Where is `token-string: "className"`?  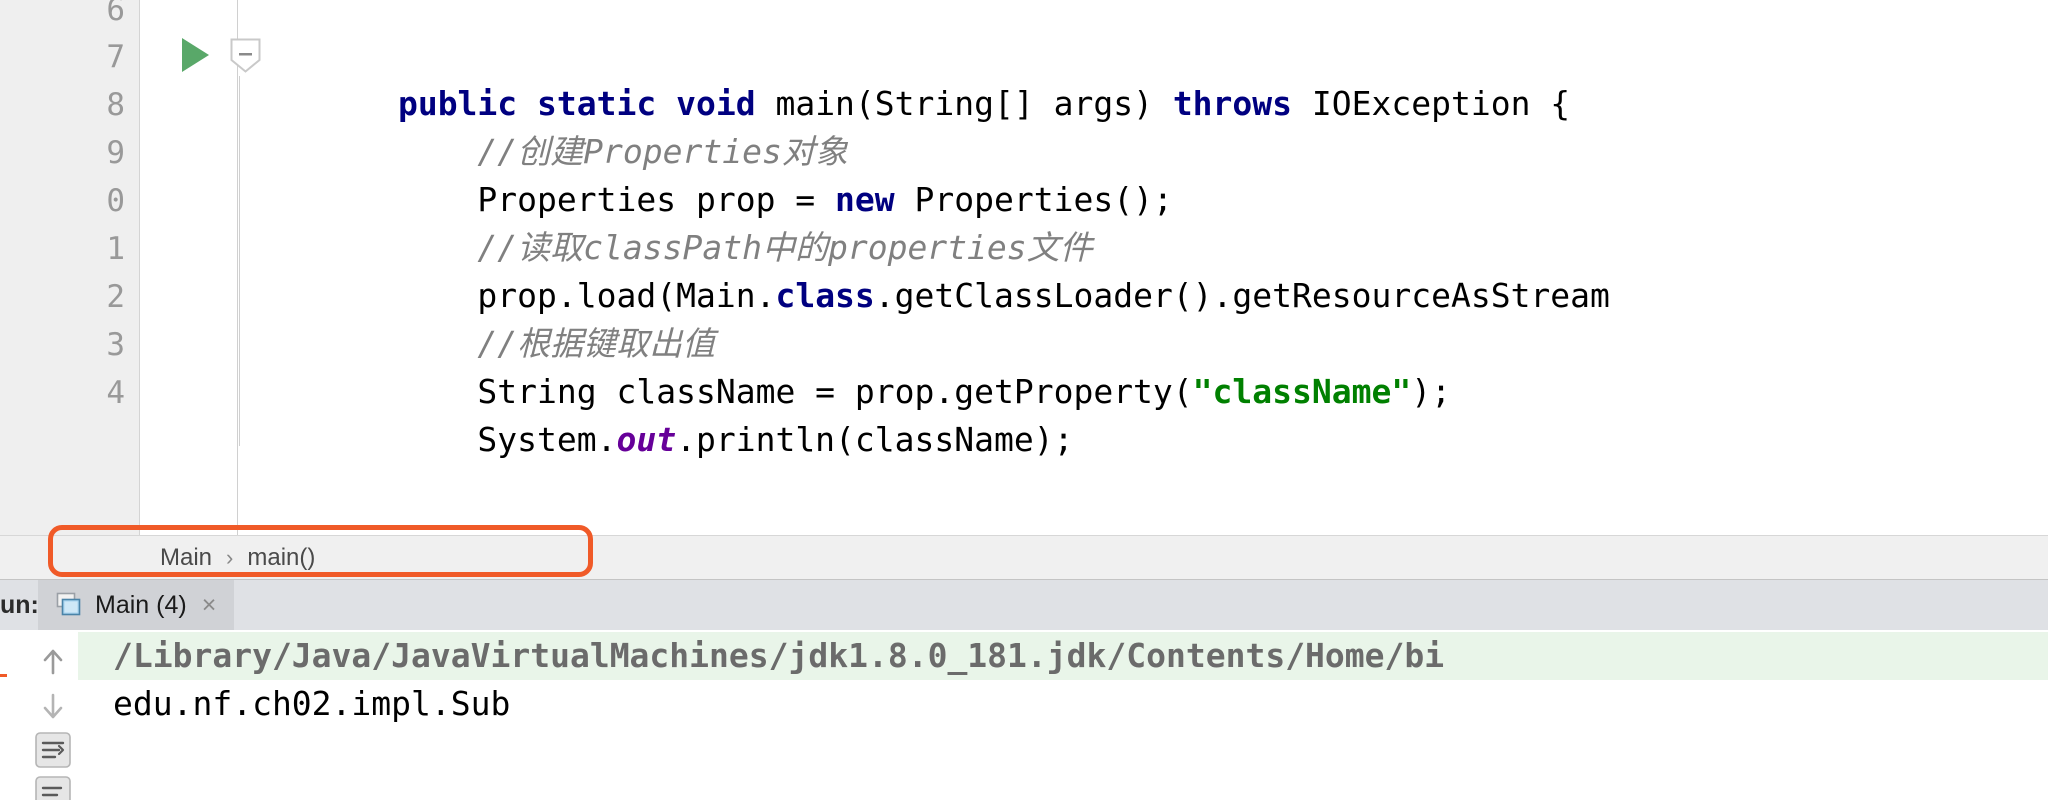 token-string: "className" is located at coordinates (1302, 391).